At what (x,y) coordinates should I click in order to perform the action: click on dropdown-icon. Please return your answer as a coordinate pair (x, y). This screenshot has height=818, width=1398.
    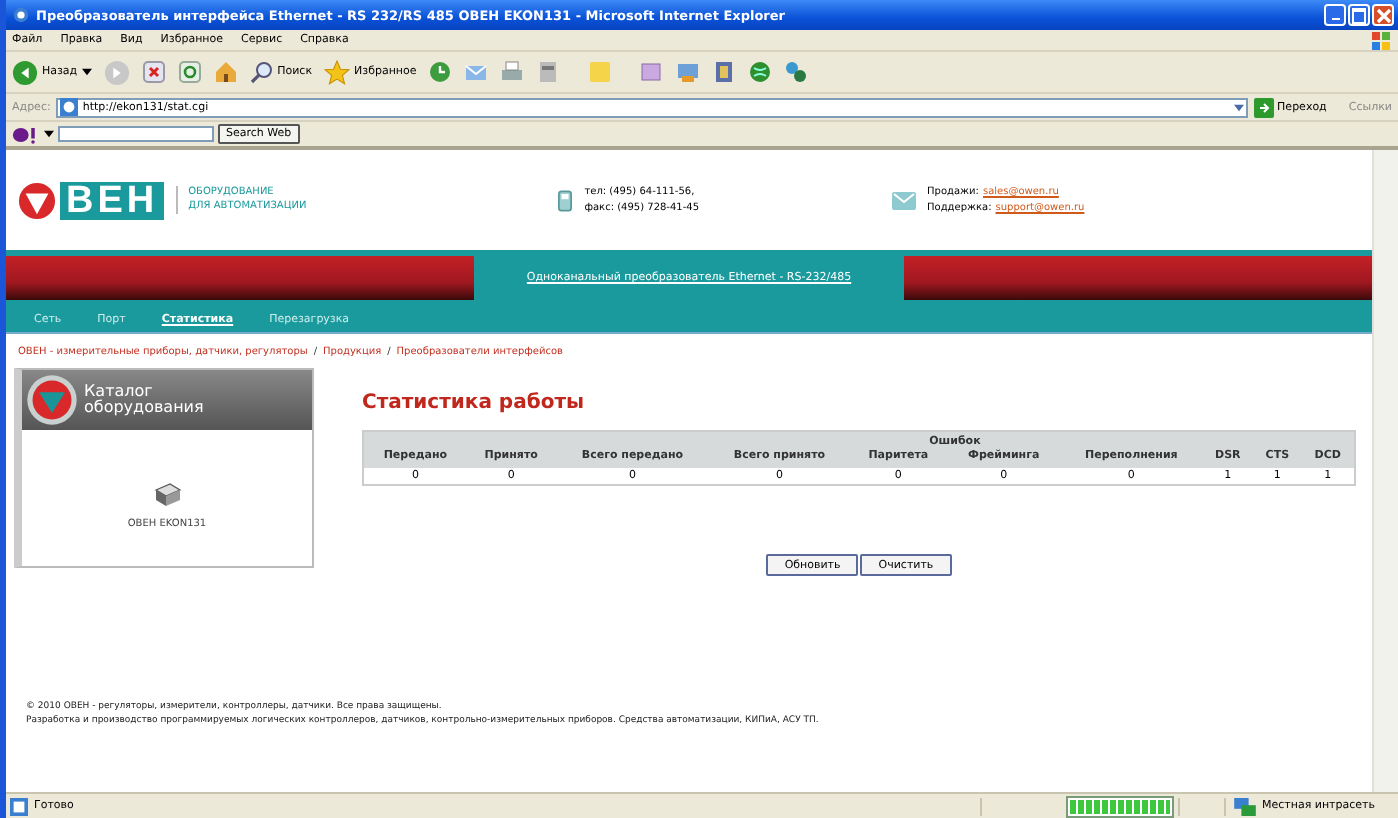
    Looking at the image, I should click on (49, 134).